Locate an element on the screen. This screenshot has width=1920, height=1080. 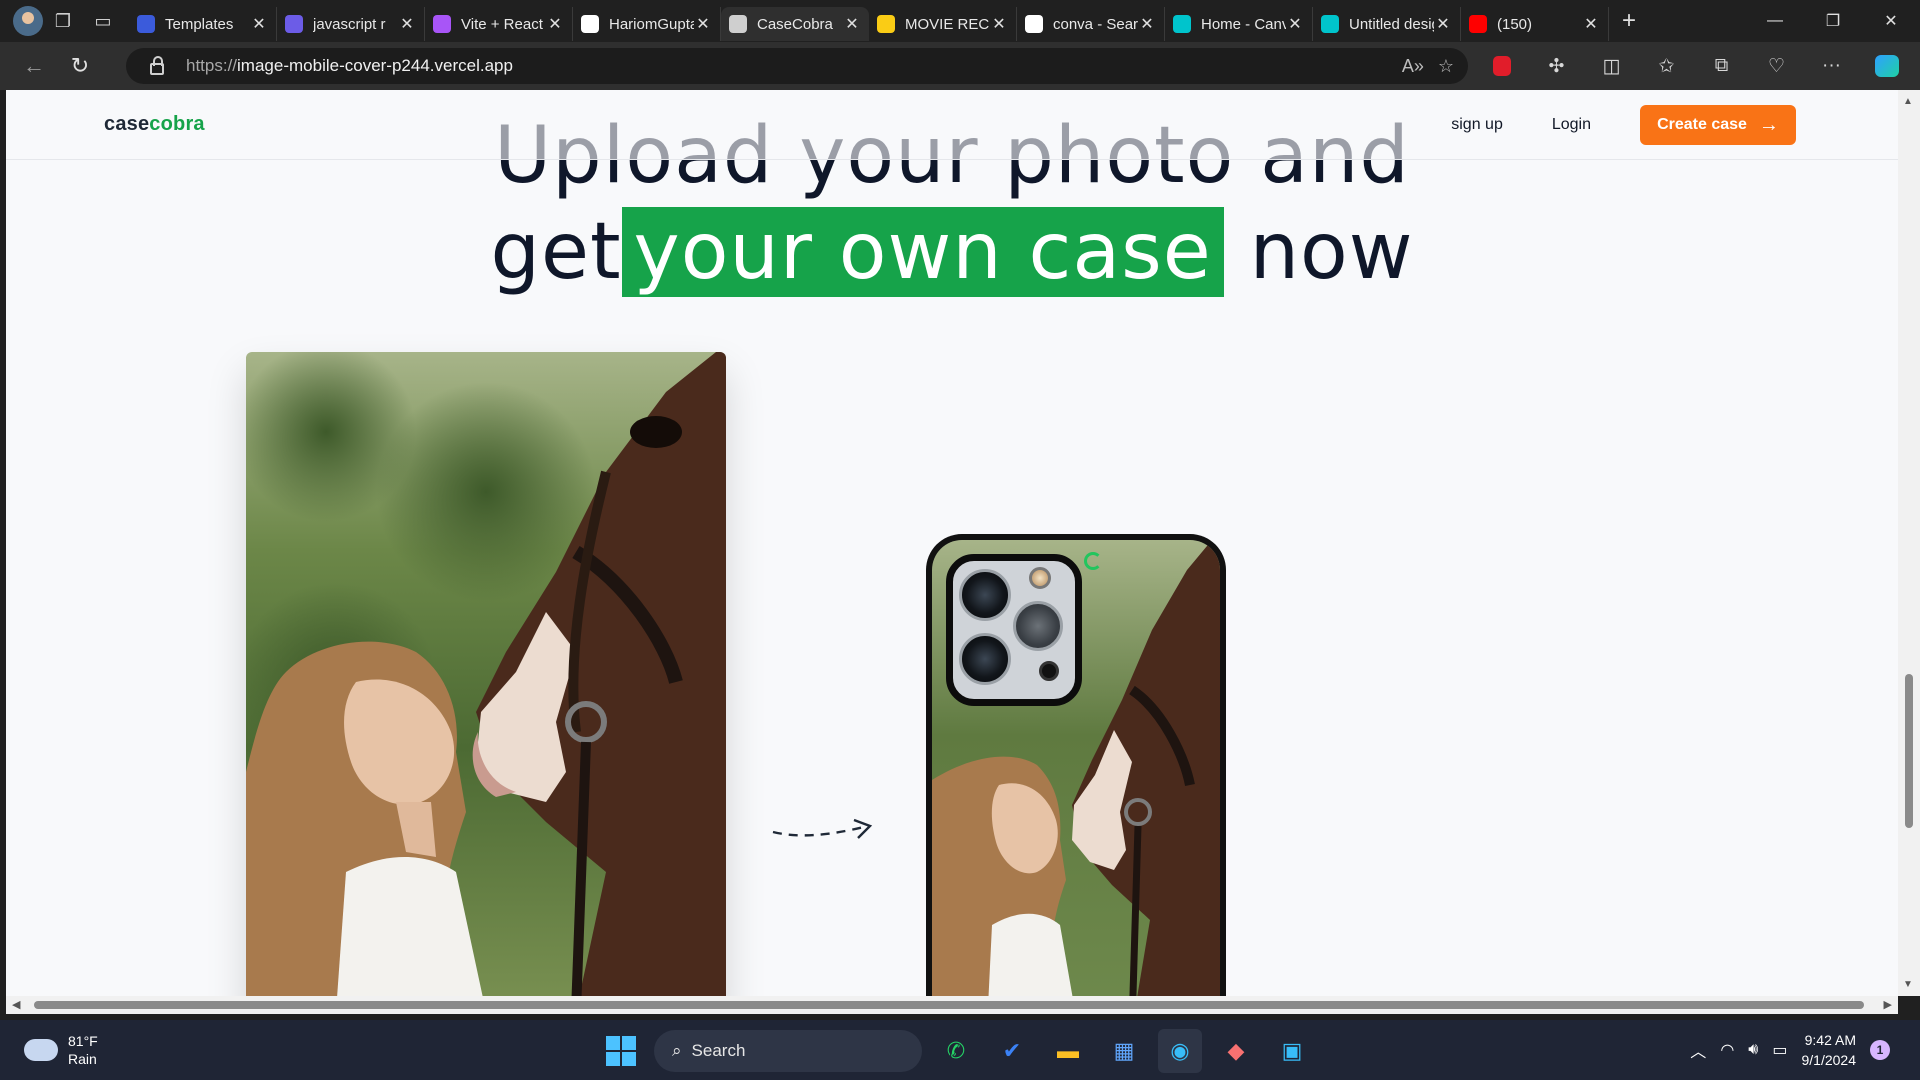
site-logo: casecobra is located at coordinates (154, 124).